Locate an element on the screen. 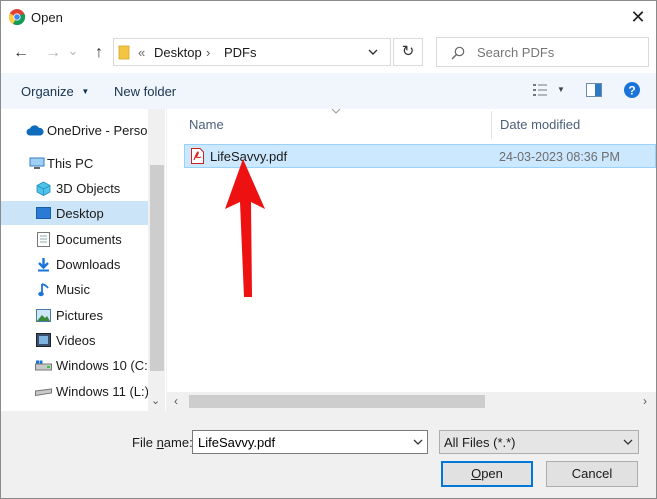 The image size is (657, 499). address-bar: « Desktop › PDFs is located at coordinates (252, 52).